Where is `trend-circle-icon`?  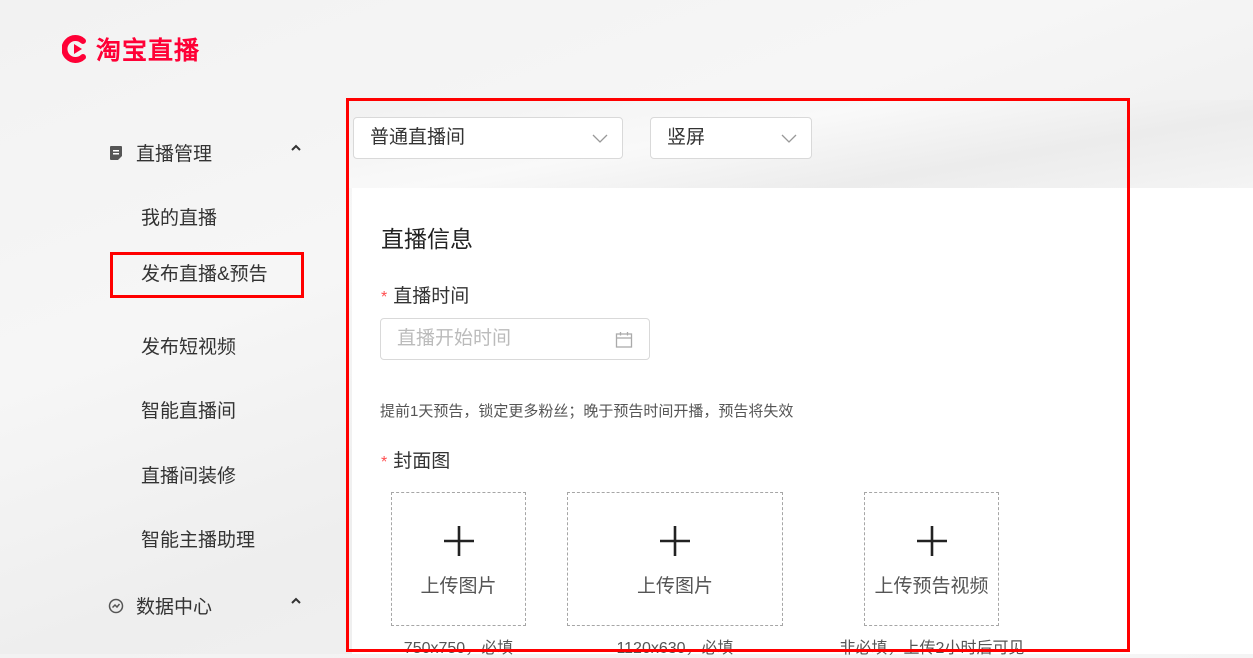 trend-circle-icon is located at coordinates (116, 605).